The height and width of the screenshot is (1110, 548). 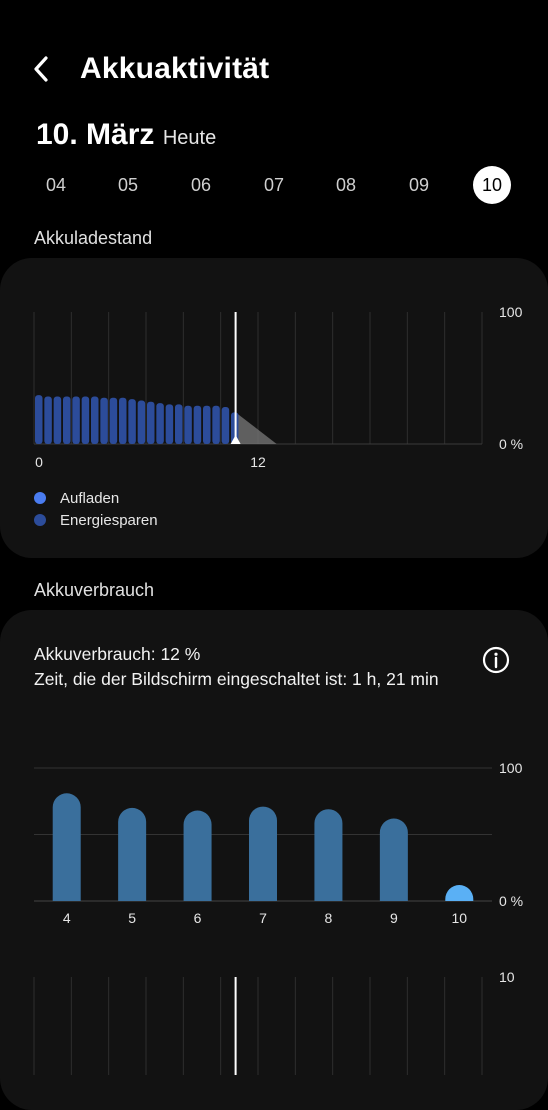 I want to click on y-tick-label: 10, so click(x=507, y=977).